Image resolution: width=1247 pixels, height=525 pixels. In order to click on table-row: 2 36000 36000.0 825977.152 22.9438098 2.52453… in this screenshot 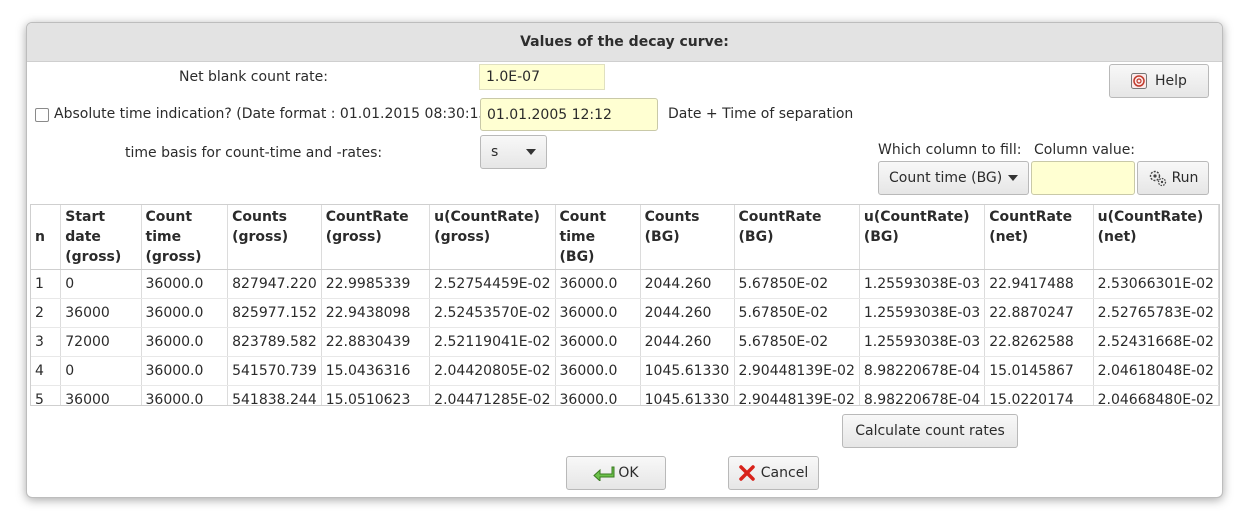, I will do `click(625, 313)`.